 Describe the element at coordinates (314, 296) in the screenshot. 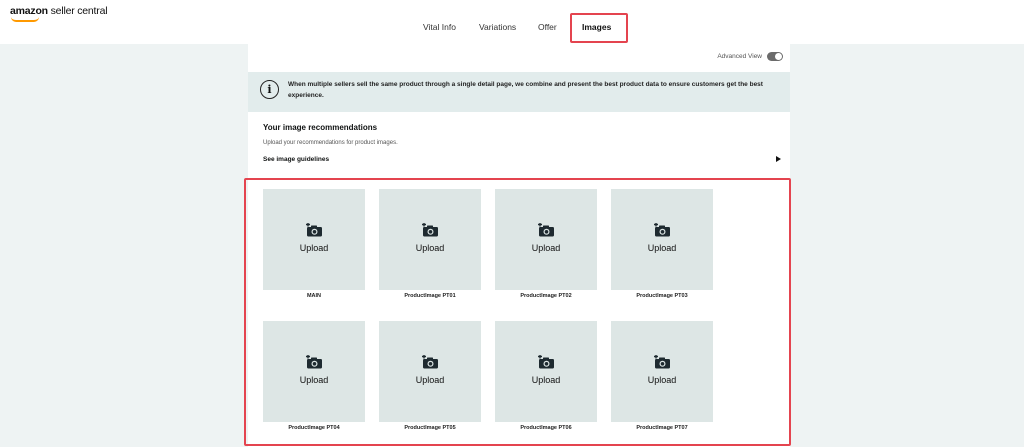

I see `slot-label: MAIN` at that location.